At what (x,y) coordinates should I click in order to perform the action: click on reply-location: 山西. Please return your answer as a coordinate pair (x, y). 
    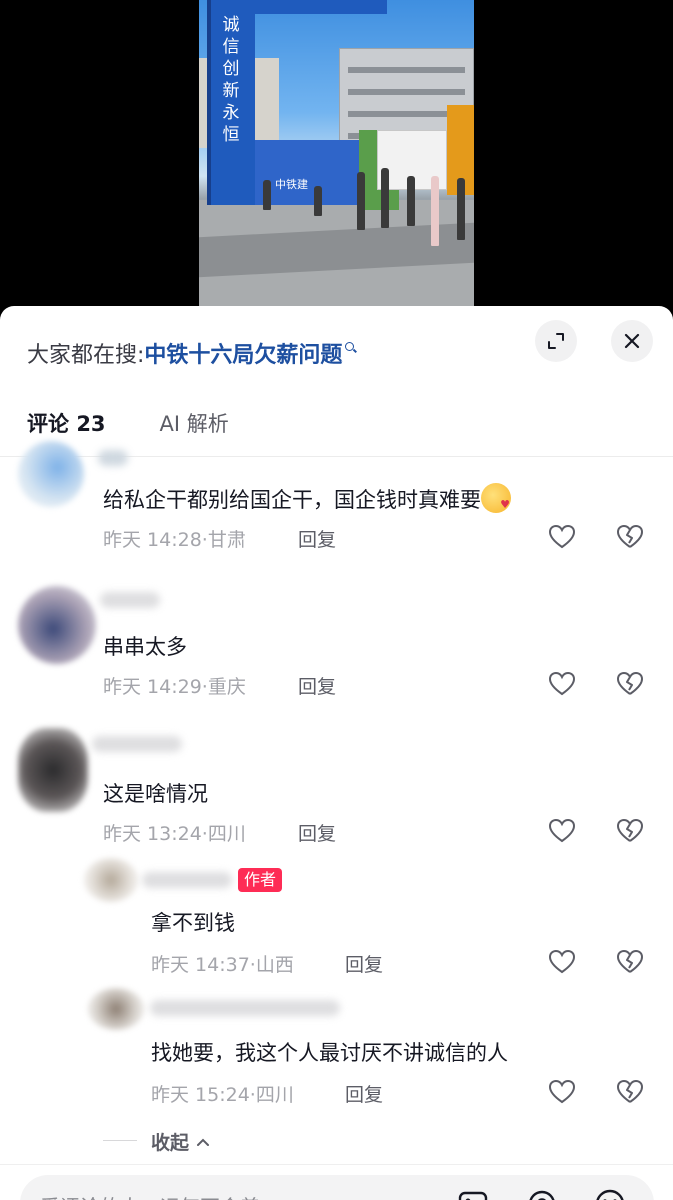
    Looking at the image, I should click on (274, 965).